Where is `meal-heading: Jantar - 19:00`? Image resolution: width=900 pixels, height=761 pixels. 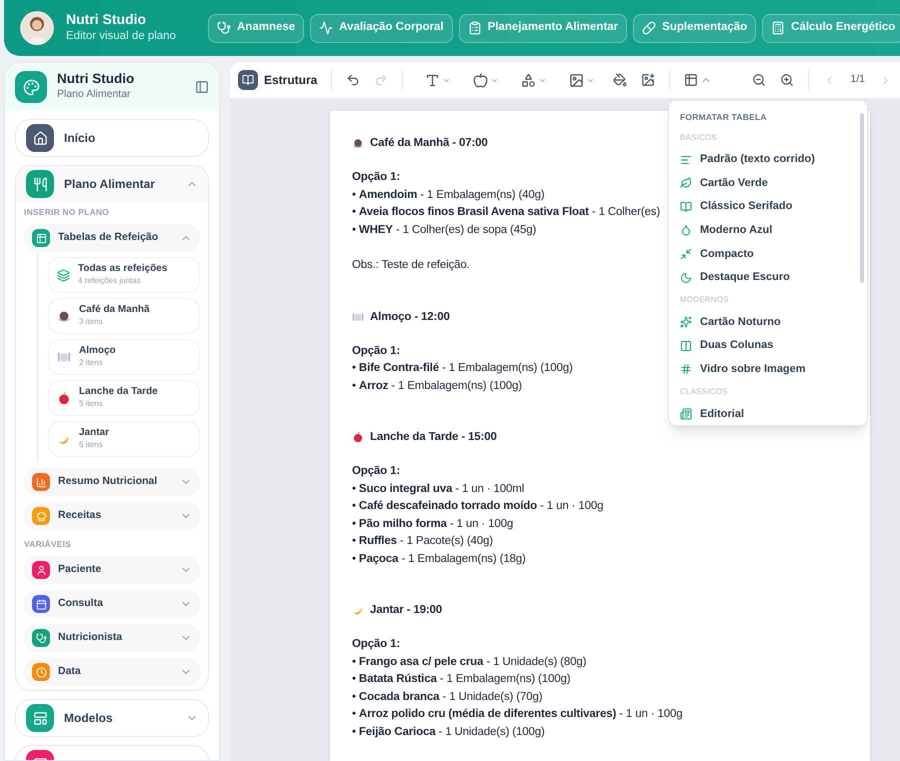
meal-heading: Jantar - 19:00 is located at coordinates (406, 610).